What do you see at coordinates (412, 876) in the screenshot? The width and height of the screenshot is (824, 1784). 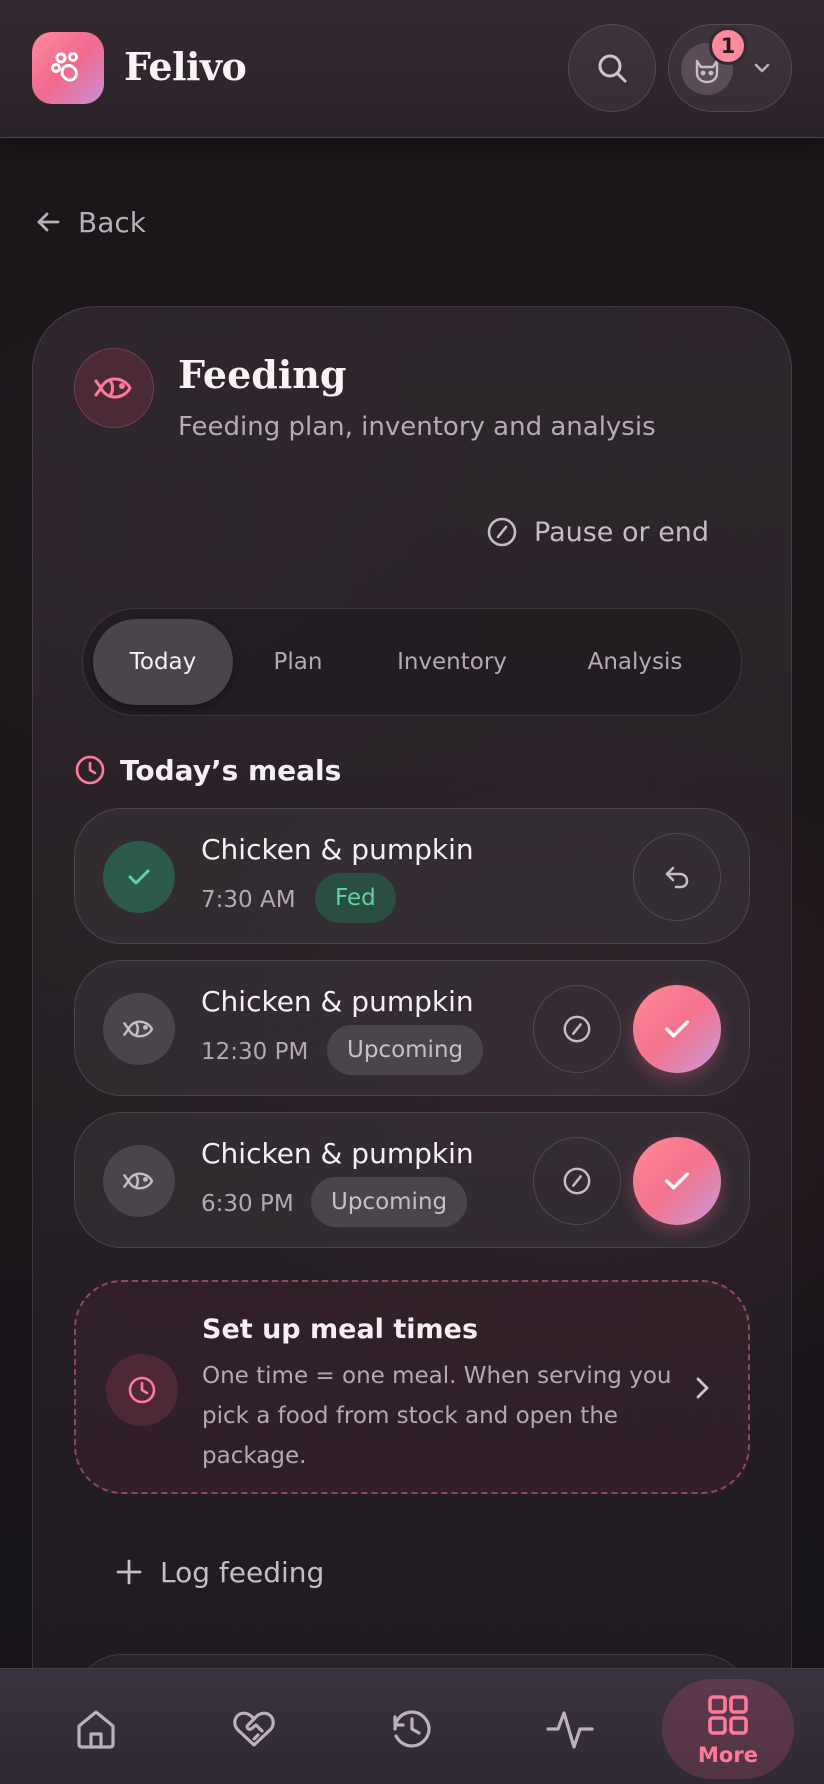 I see `meal-row: Chicken & pumpkin 7:30 AM Fed` at bounding box center [412, 876].